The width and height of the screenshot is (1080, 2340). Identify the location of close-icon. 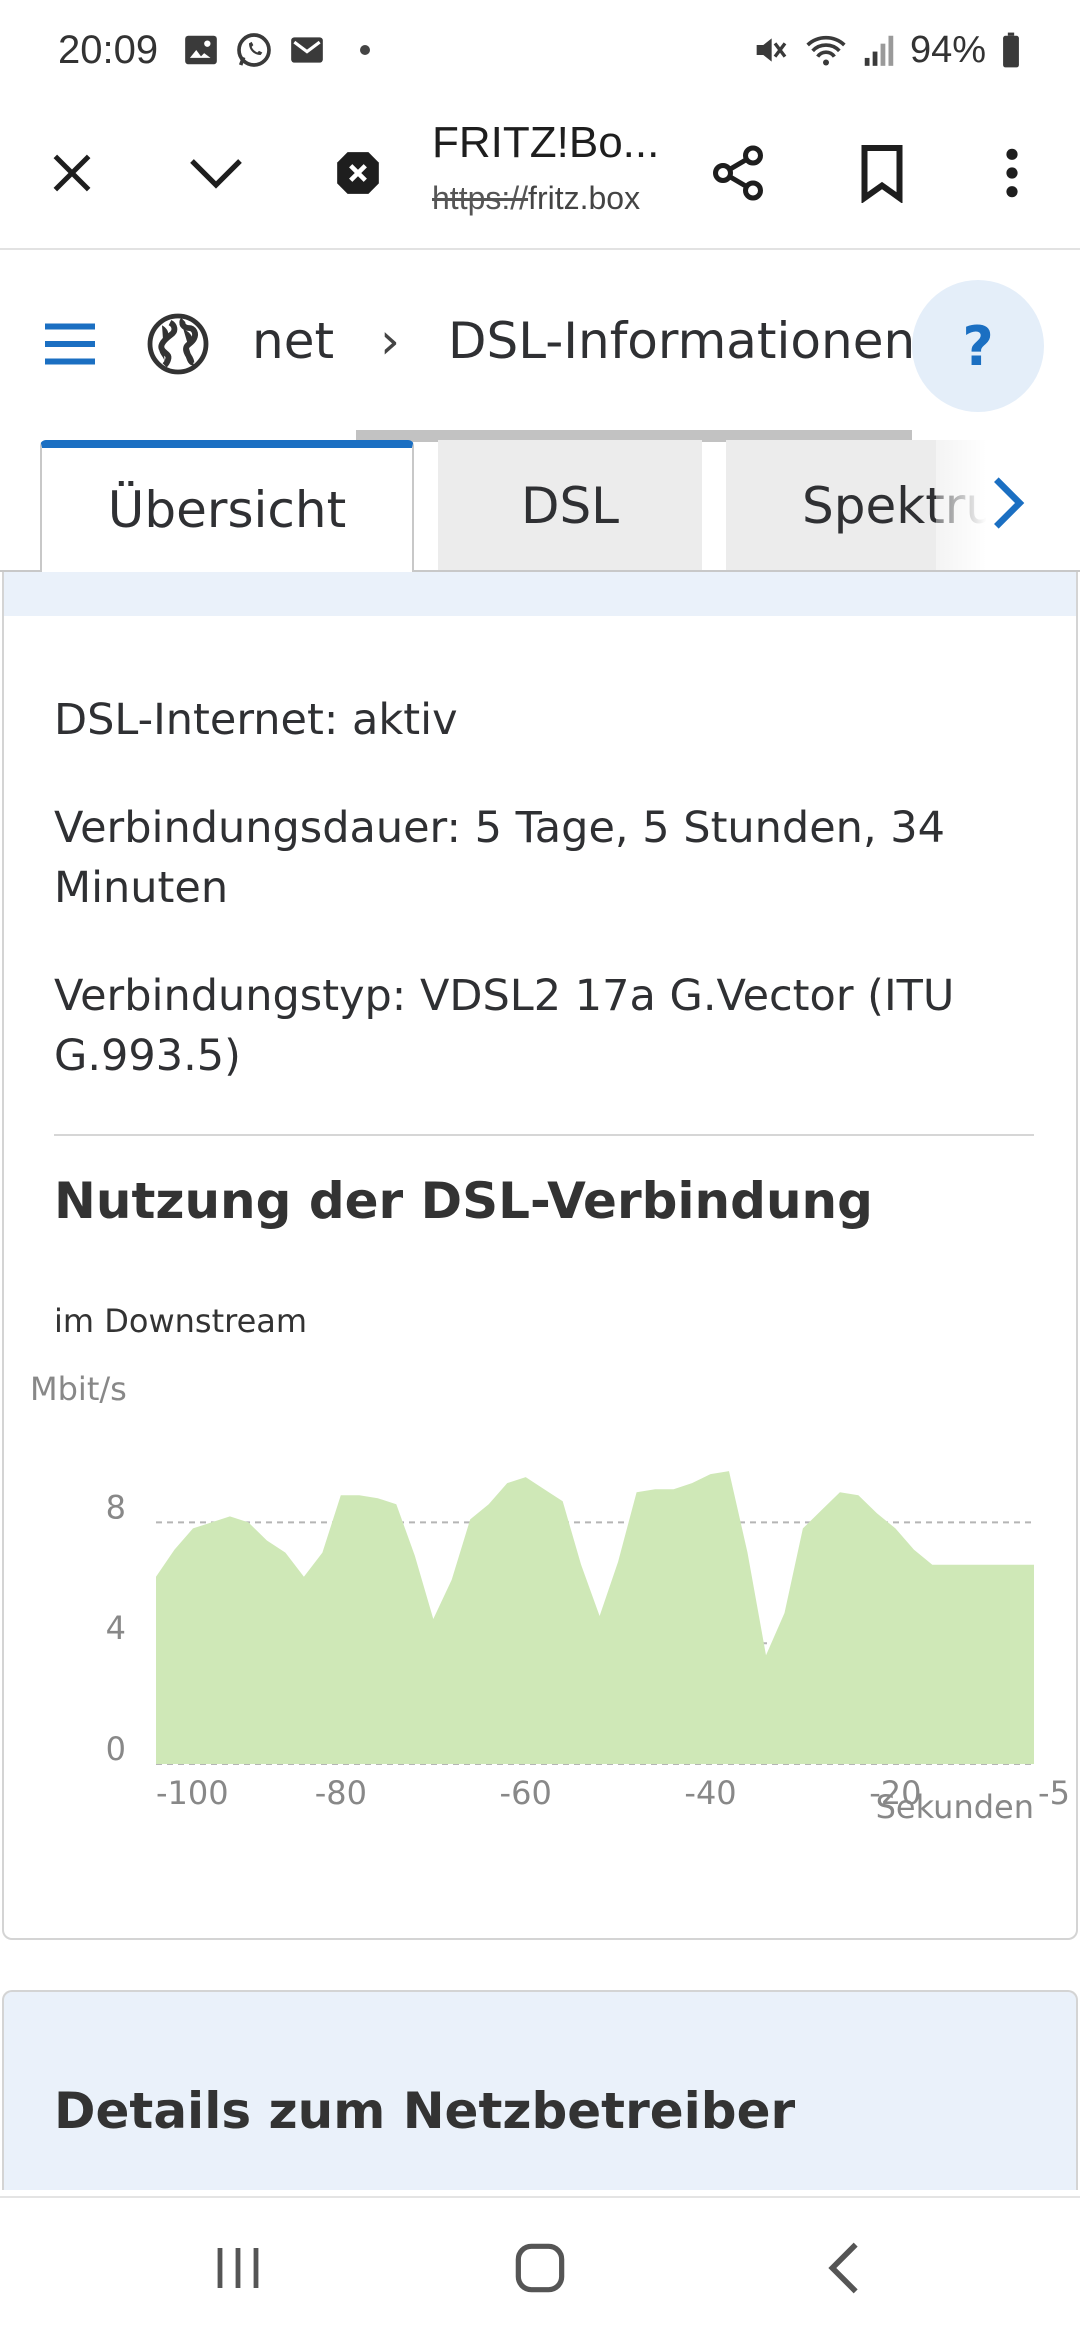
(72, 175).